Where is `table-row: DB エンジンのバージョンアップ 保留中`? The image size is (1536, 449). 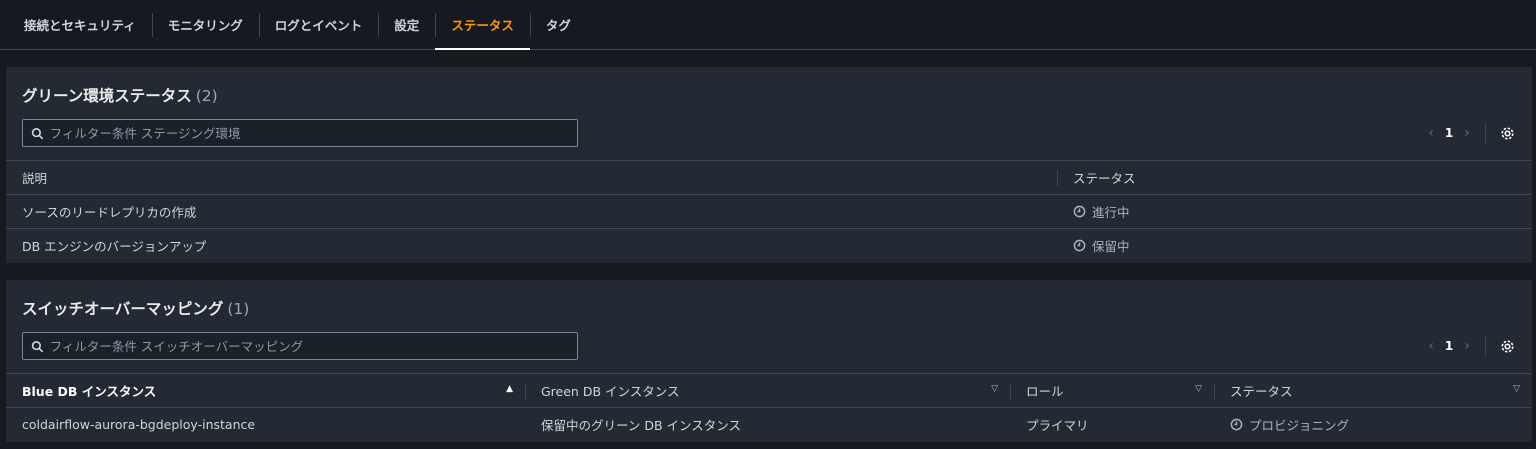
table-row: DB エンジンのバージョンアップ 保留中 is located at coordinates (769, 245).